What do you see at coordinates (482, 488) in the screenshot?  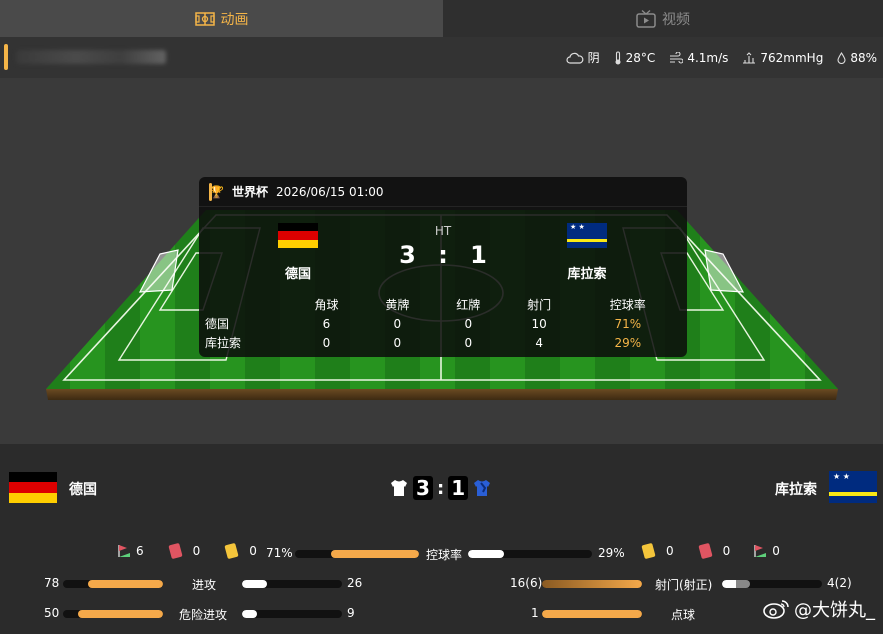 I see `away-jersey-icon` at bounding box center [482, 488].